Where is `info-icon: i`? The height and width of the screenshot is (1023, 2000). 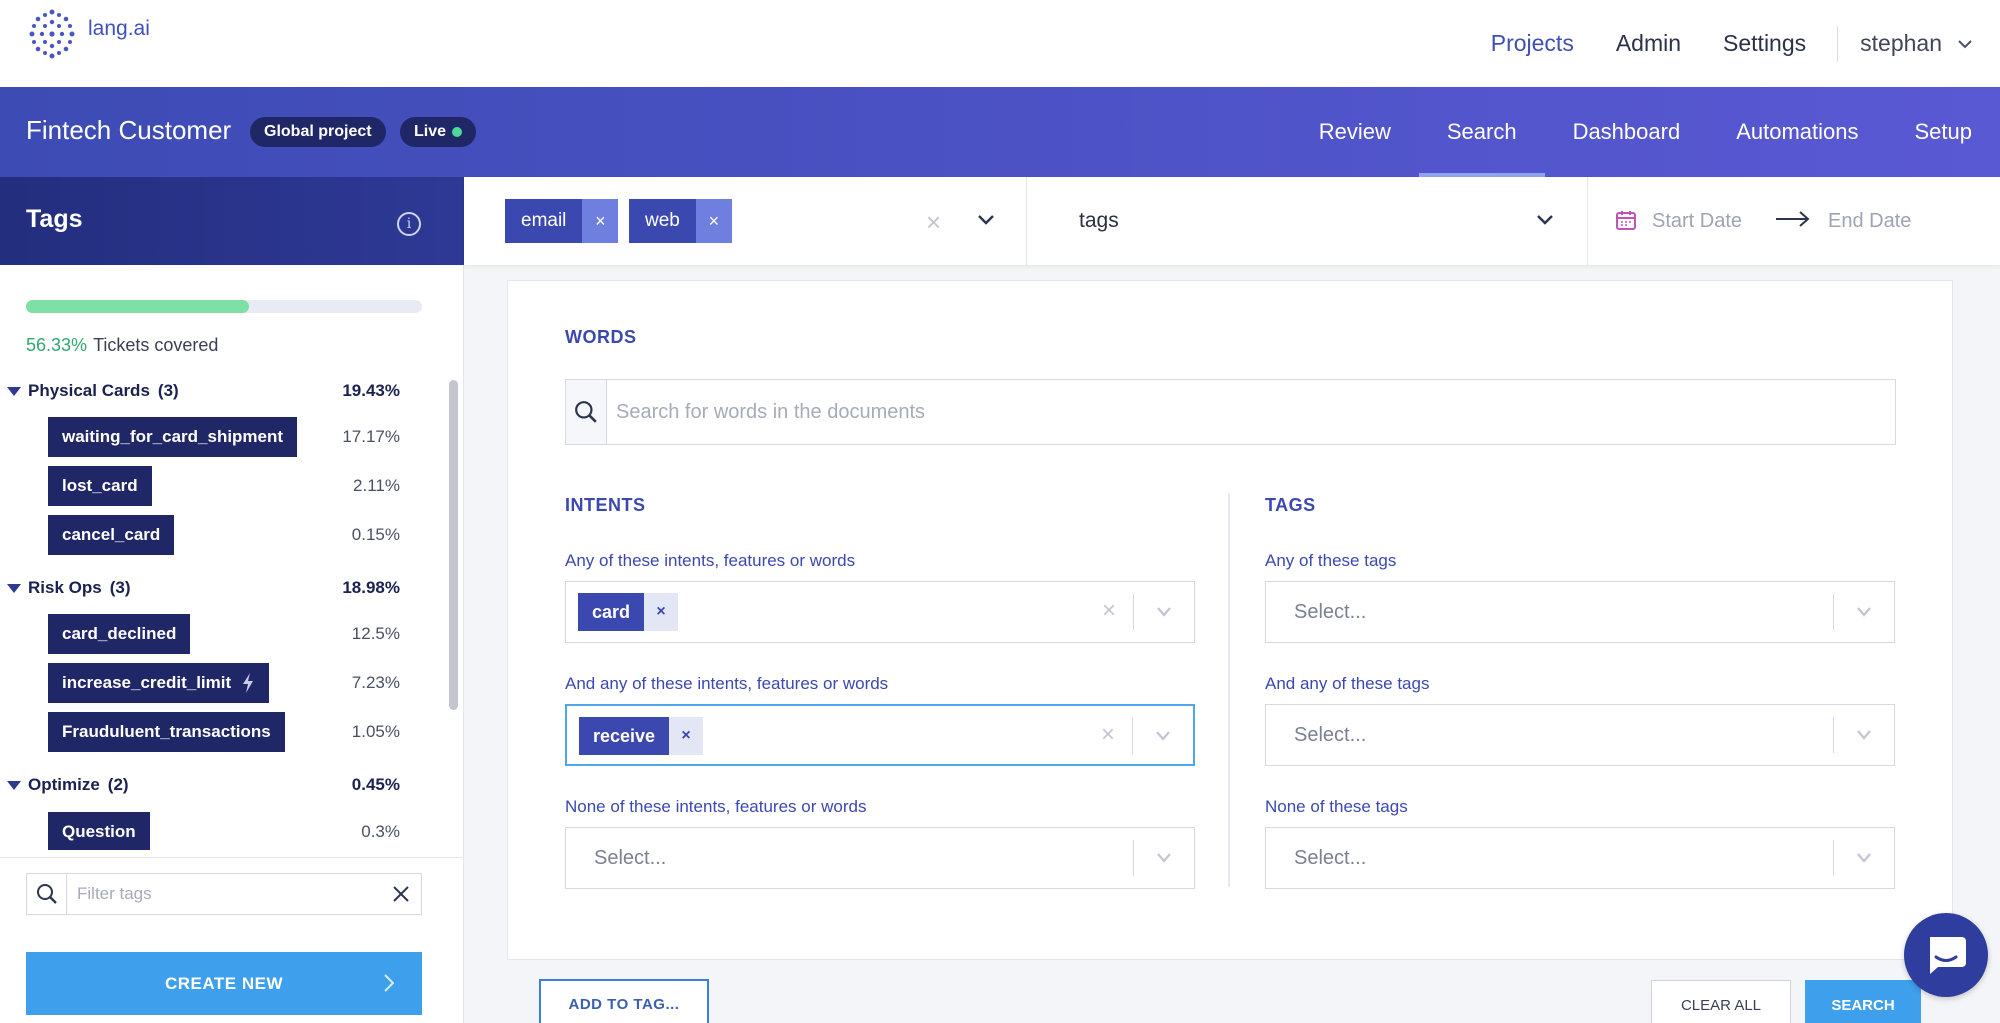 info-icon: i is located at coordinates (409, 224).